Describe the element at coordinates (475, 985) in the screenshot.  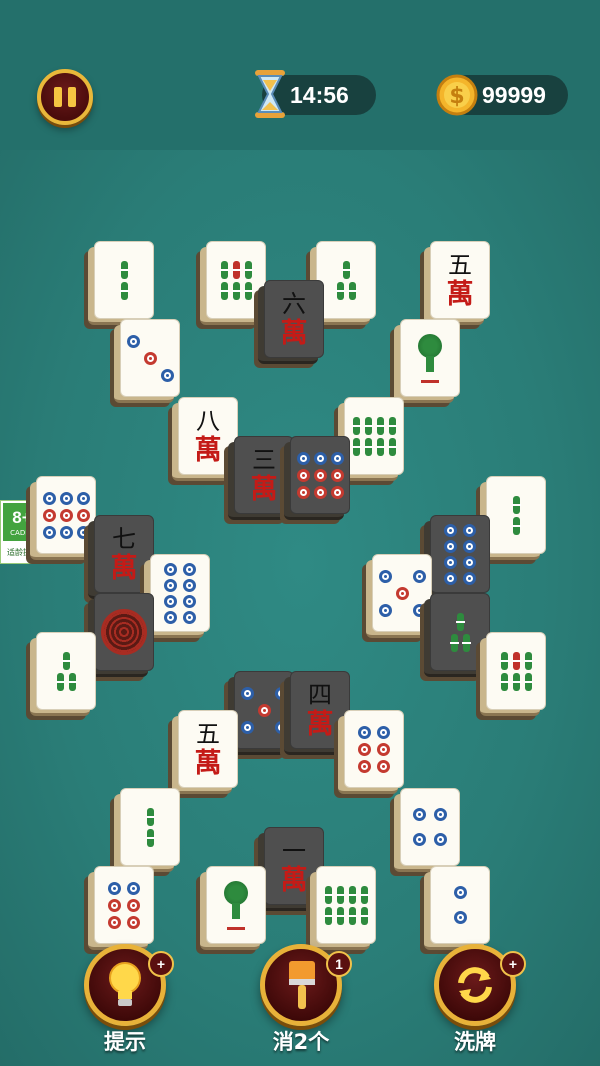
I see `shuffle-icon` at that location.